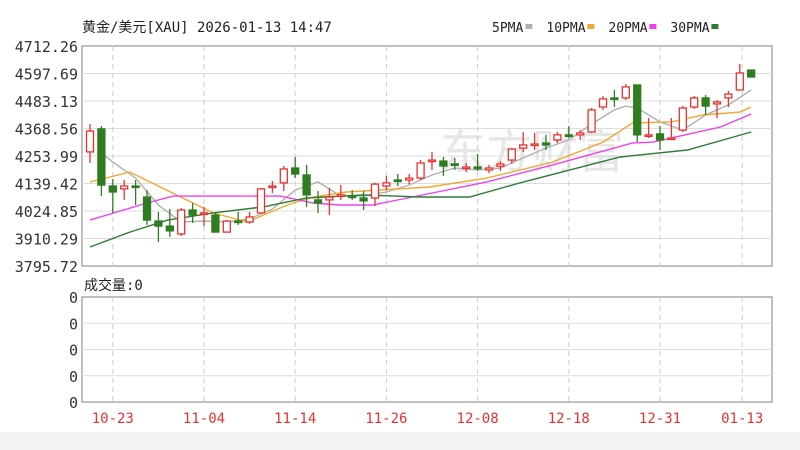 The image size is (800, 450). What do you see at coordinates (113, 285) in the screenshot?
I see `volume-label: 成交量:0` at bounding box center [113, 285].